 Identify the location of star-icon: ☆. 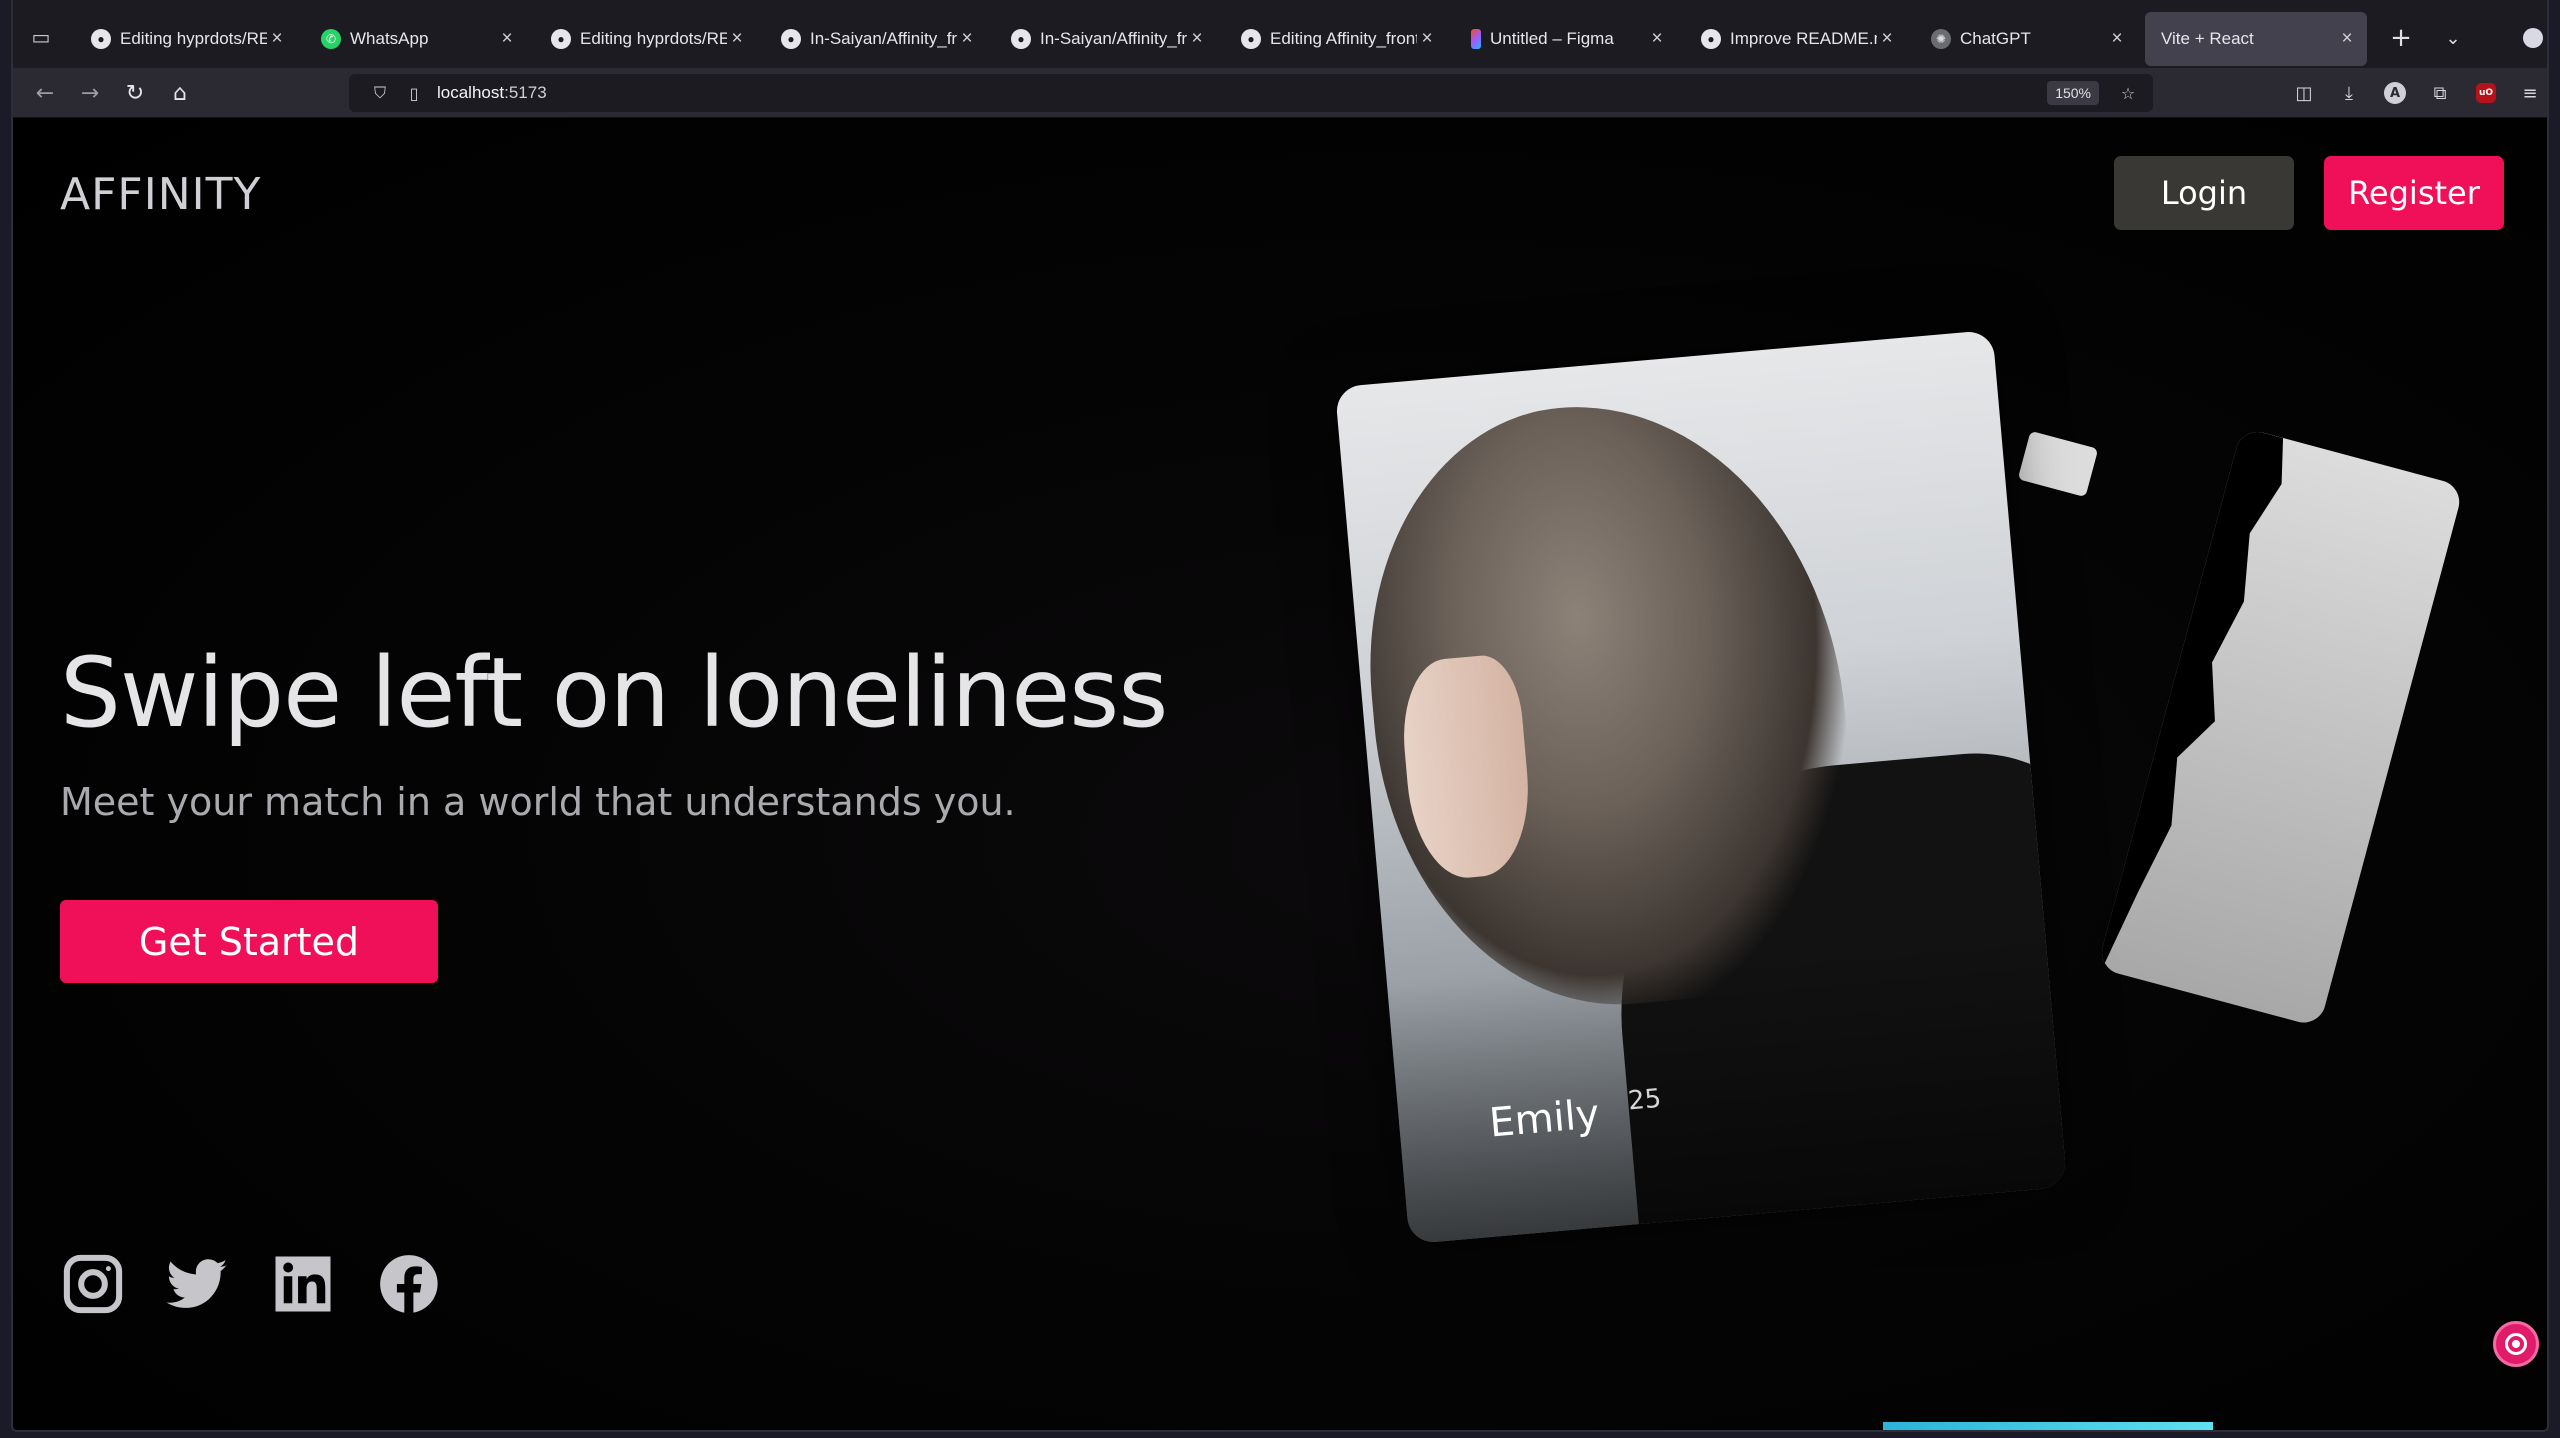
(2128, 93).